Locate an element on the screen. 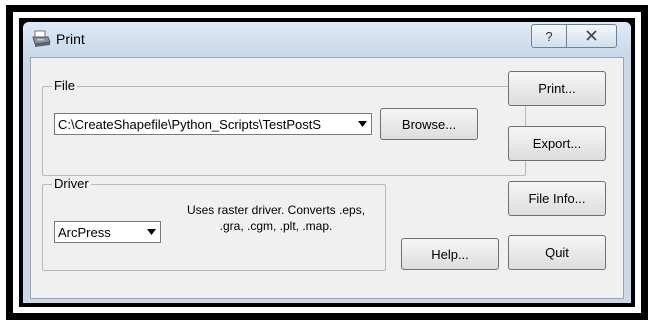 Image resolution: width=654 pixels, height=326 pixels. window-title: Print is located at coordinates (70, 39).